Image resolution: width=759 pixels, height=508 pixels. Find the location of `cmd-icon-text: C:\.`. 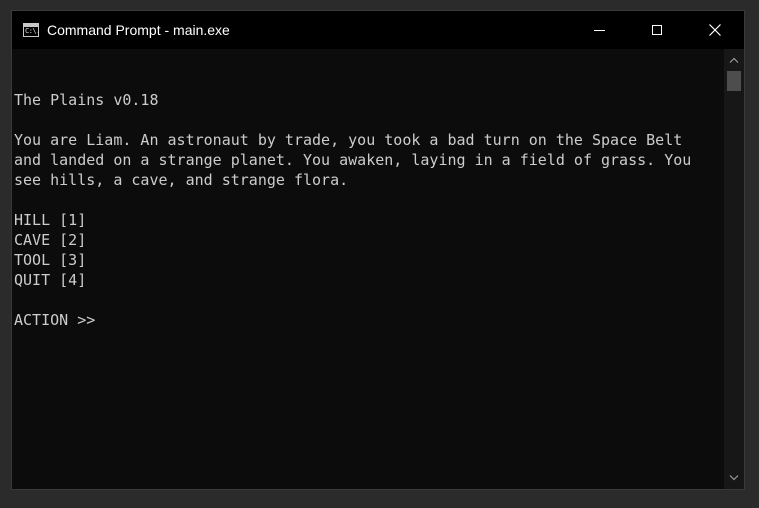

cmd-icon-text: C:\. is located at coordinates (32, 31).